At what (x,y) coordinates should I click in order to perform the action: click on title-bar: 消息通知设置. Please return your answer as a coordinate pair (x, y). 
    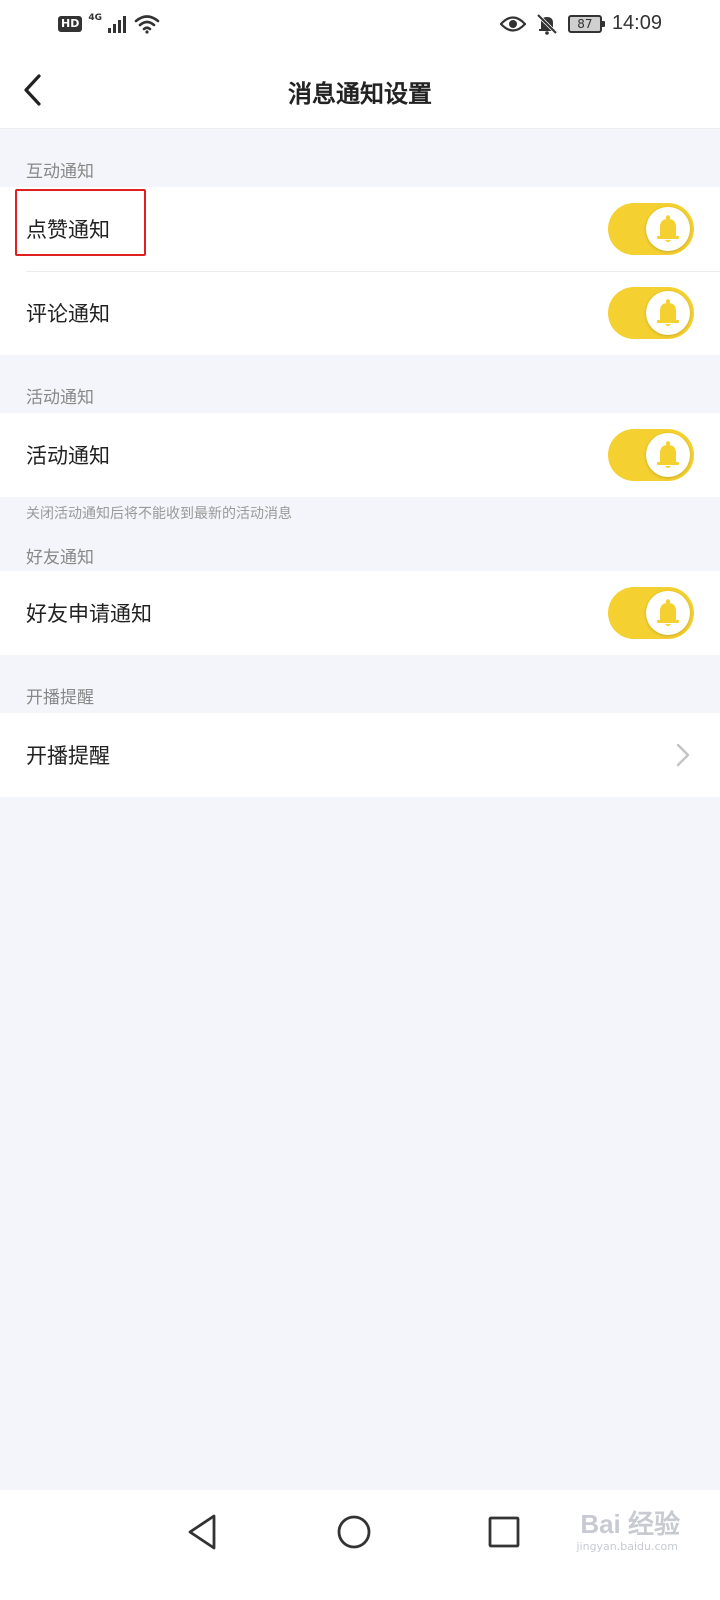
    Looking at the image, I should click on (360, 90).